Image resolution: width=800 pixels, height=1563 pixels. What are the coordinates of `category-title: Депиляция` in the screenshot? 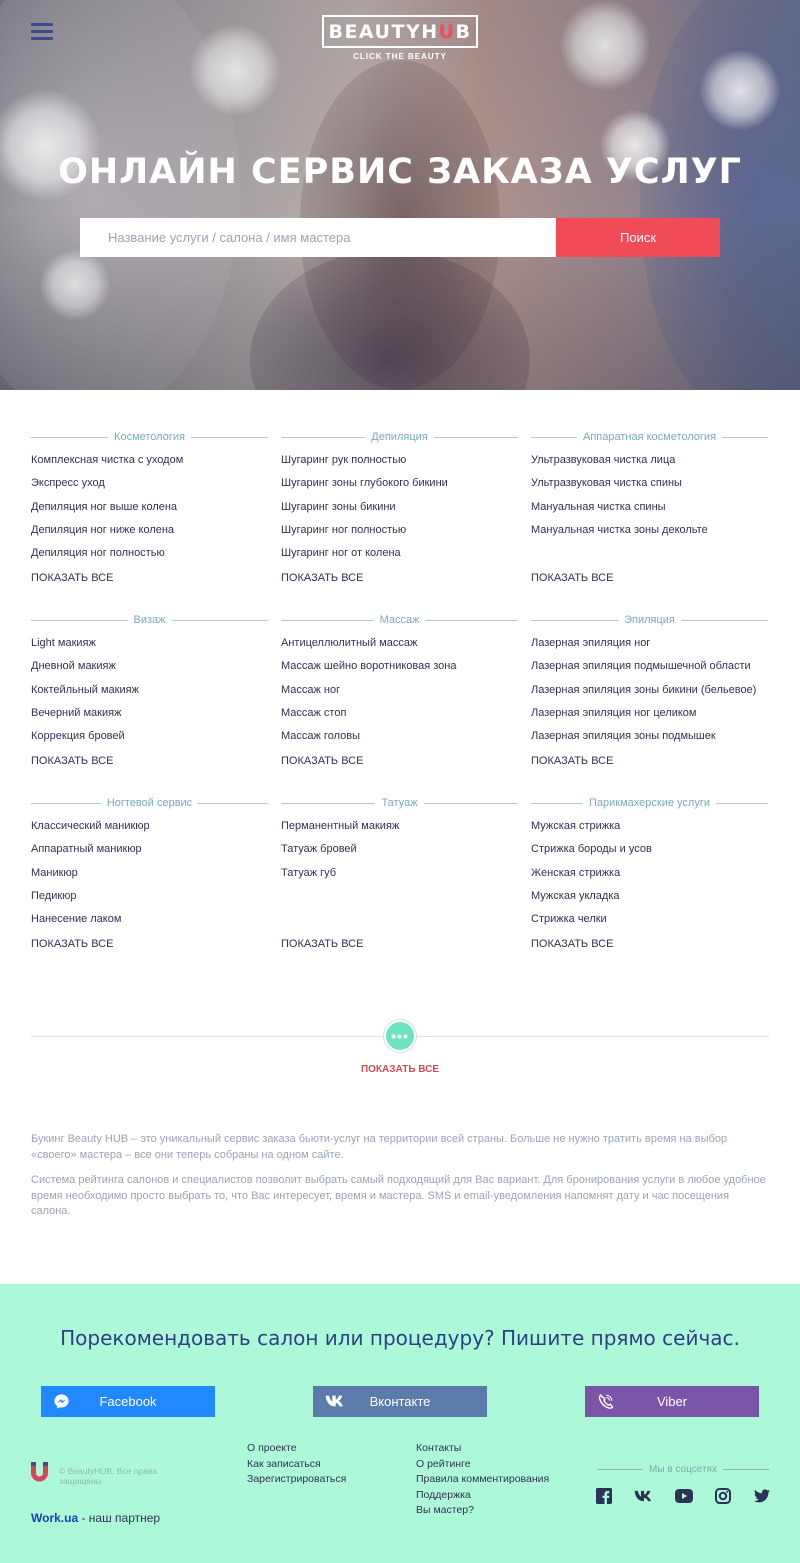 It's located at (399, 437).